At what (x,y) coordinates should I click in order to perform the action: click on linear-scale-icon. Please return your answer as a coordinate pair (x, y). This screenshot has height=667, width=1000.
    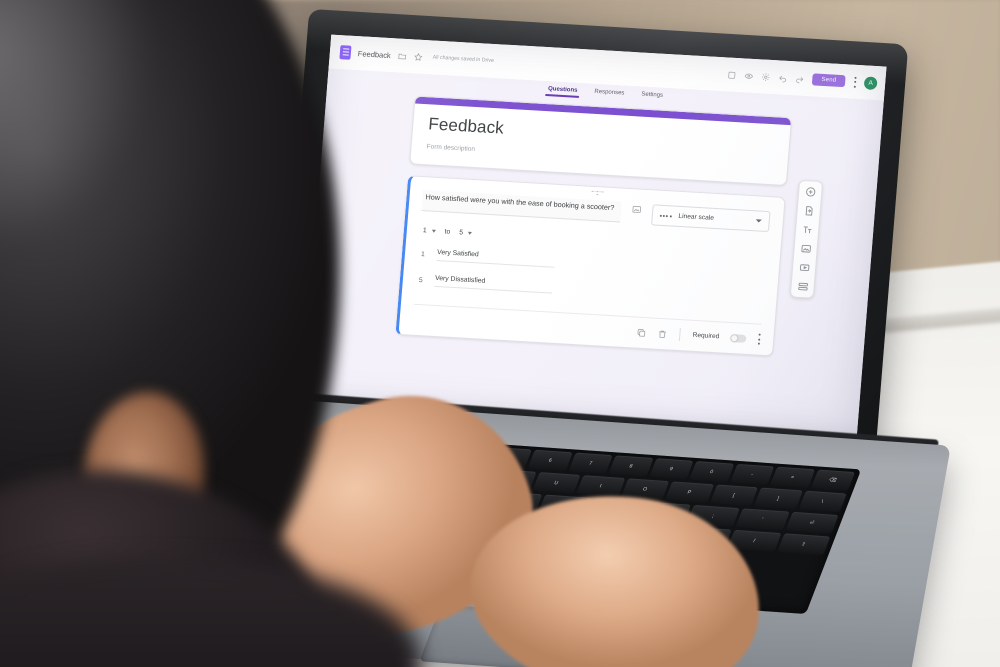
    Looking at the image, I should click on (665, 215).